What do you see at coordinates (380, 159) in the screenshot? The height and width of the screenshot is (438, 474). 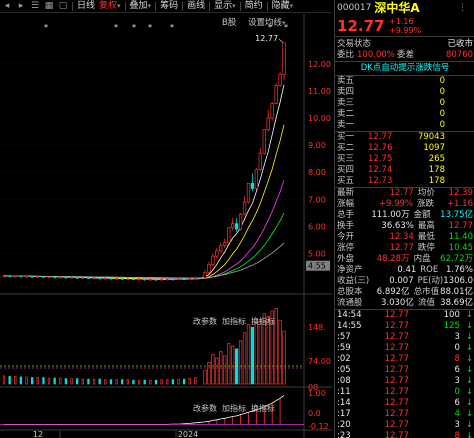 I see `buy-price: 12.75` at bounding box center [380, 159].